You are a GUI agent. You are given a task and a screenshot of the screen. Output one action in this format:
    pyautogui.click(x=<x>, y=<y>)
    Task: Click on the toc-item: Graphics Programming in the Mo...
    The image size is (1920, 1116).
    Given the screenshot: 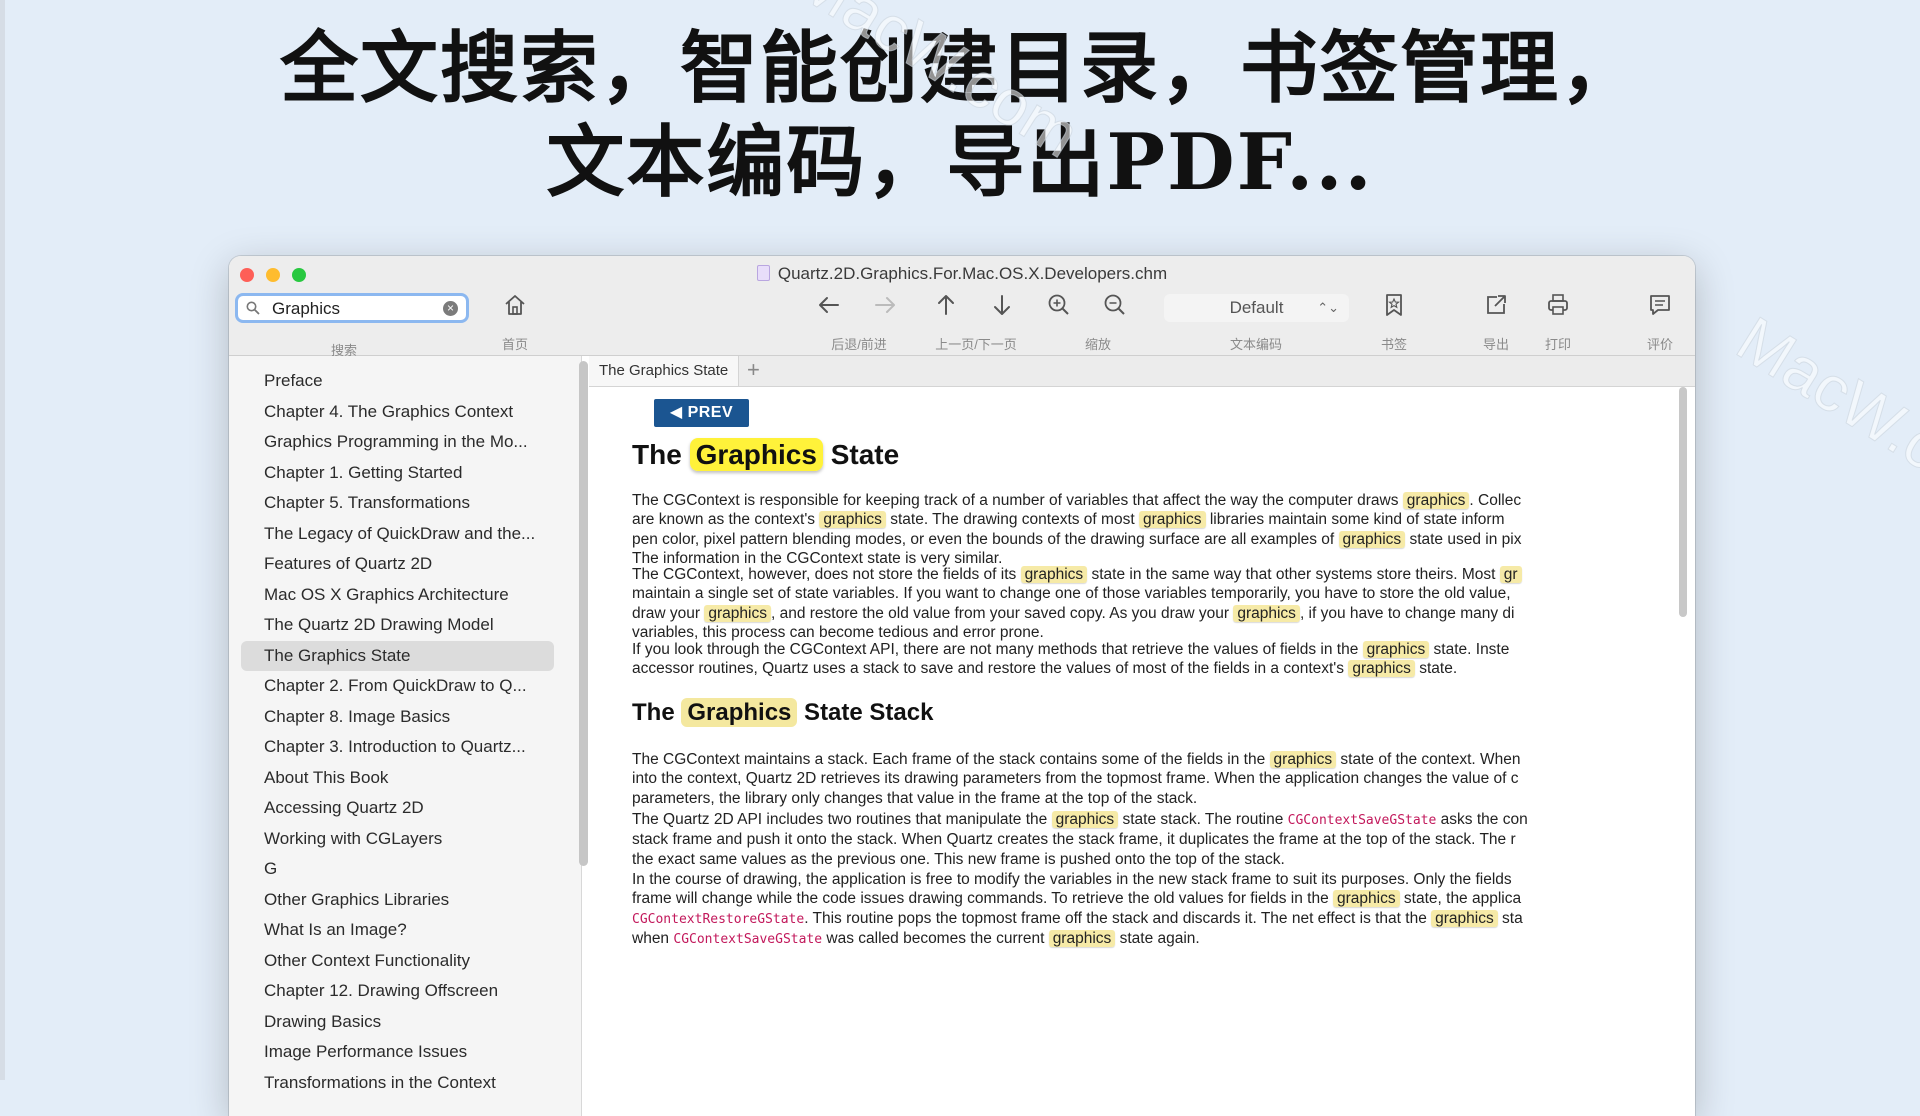 What is the action you would take?
    pyautogui.click(x=391, y=442)
    